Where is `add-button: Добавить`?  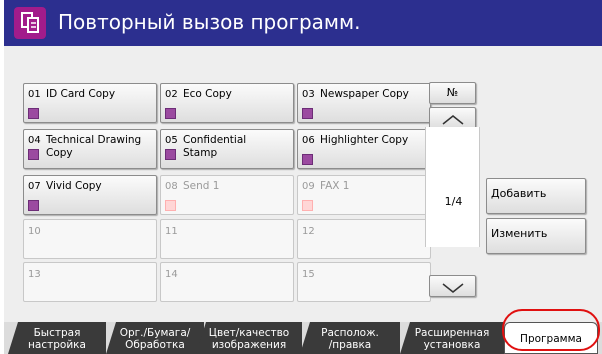 add-button: Добавить is located at coordinates (536, 196).